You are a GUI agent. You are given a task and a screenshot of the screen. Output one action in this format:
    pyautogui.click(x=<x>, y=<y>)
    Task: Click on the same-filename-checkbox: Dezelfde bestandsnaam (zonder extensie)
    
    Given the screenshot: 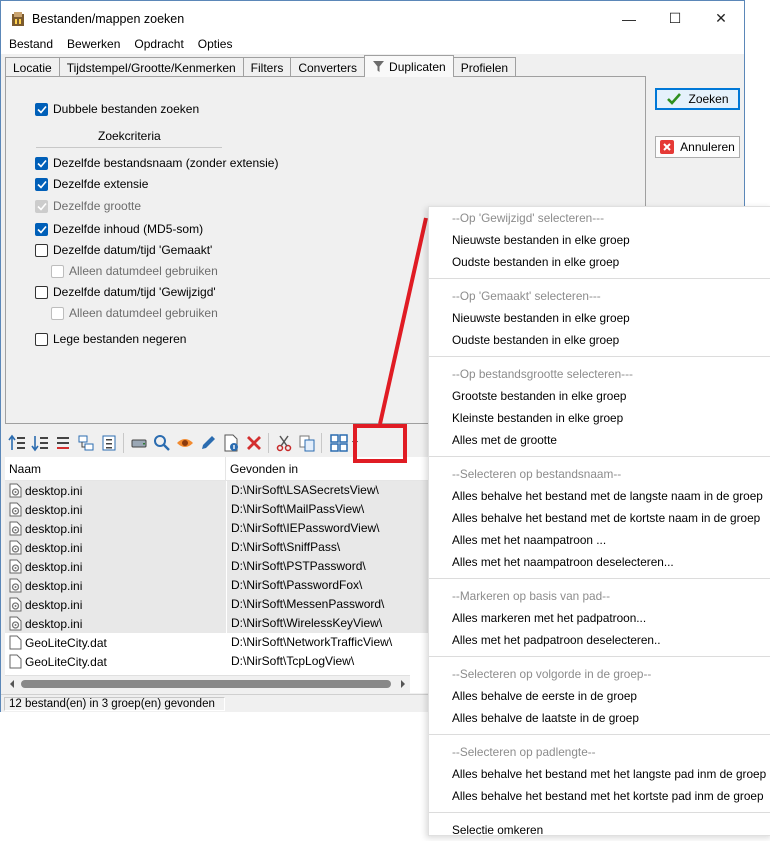 What is the action you would take?
    pyautogui.click(x=156, y=163)
    